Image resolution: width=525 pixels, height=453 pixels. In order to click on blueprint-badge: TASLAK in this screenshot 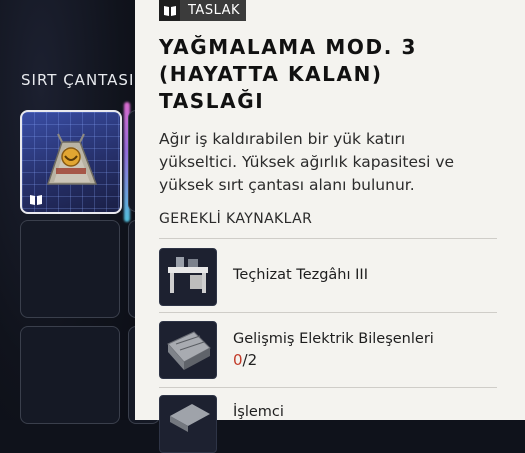, I will do `click(203, 10)`.